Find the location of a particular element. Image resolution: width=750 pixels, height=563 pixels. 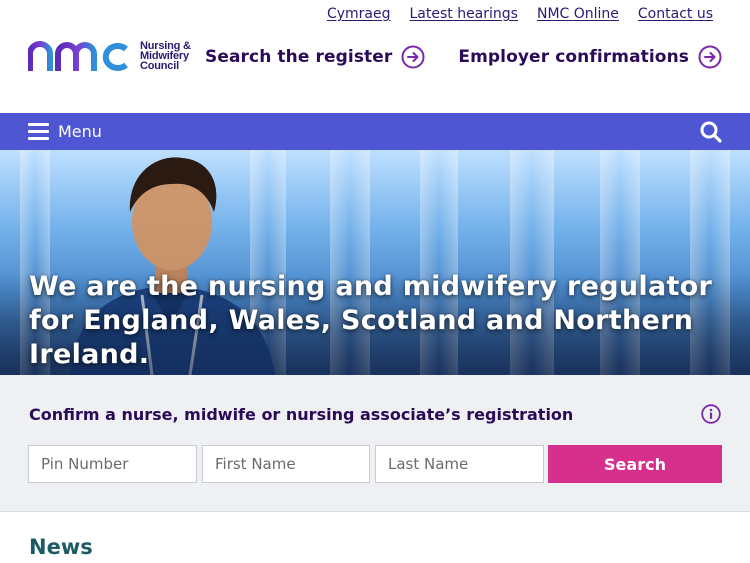

register-search-button: Search is located at coordinates (635, 464).